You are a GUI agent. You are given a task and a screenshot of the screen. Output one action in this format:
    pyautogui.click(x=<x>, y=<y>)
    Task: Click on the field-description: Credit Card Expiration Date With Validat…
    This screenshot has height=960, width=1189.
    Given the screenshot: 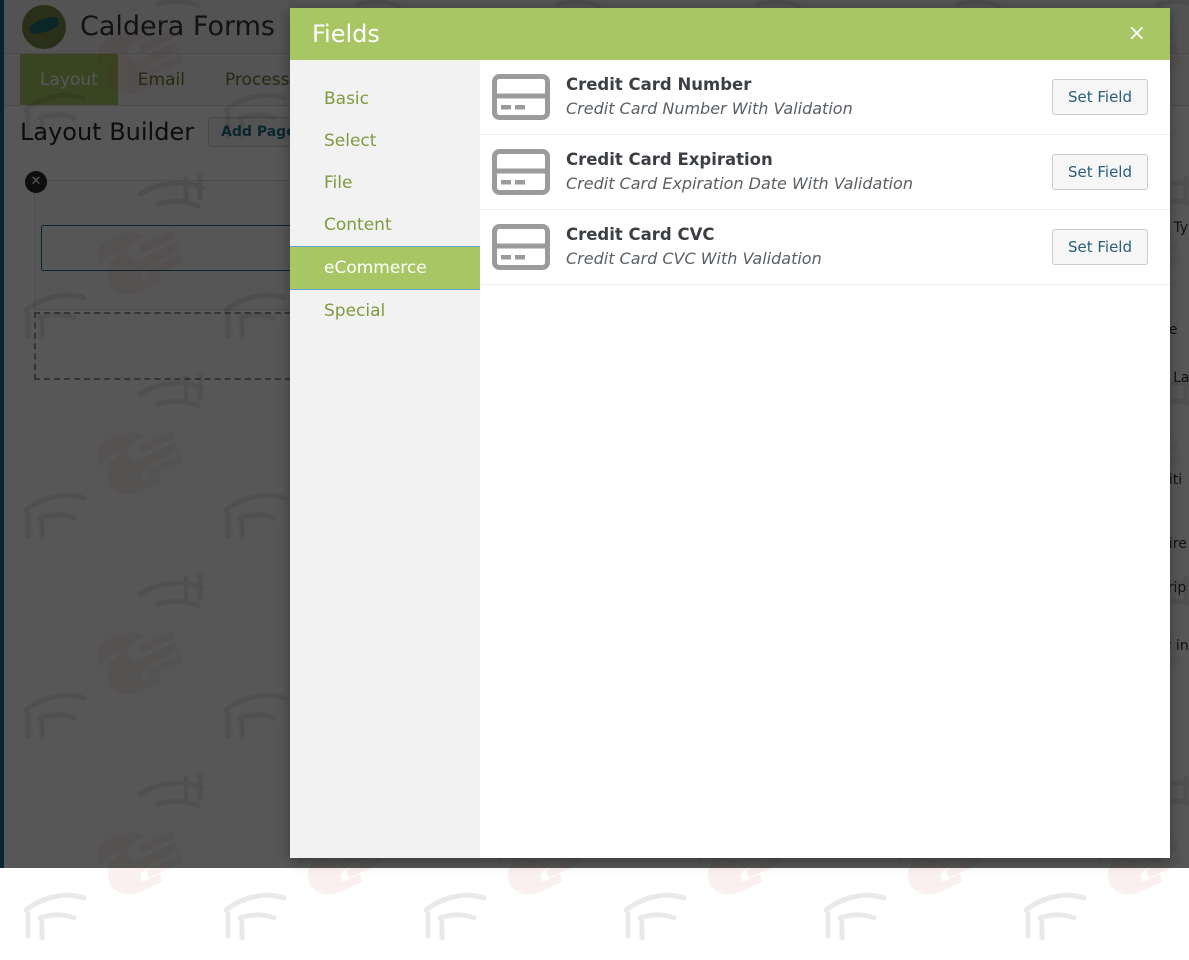 What is the action you would take?
    pyautogui.click(x=739, y=183)
    